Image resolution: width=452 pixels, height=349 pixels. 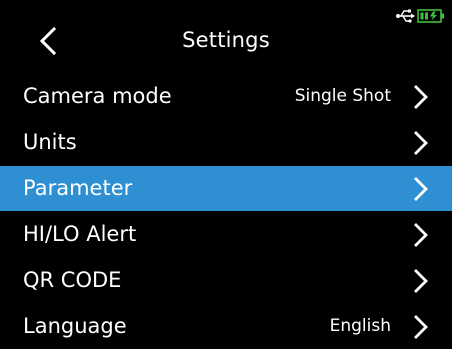 What do you see at coordinates (226, 96) in the screenshot?
I see `menu-item-camera-mode: Camera mode Single Shot` at bounding box center [226, 96].